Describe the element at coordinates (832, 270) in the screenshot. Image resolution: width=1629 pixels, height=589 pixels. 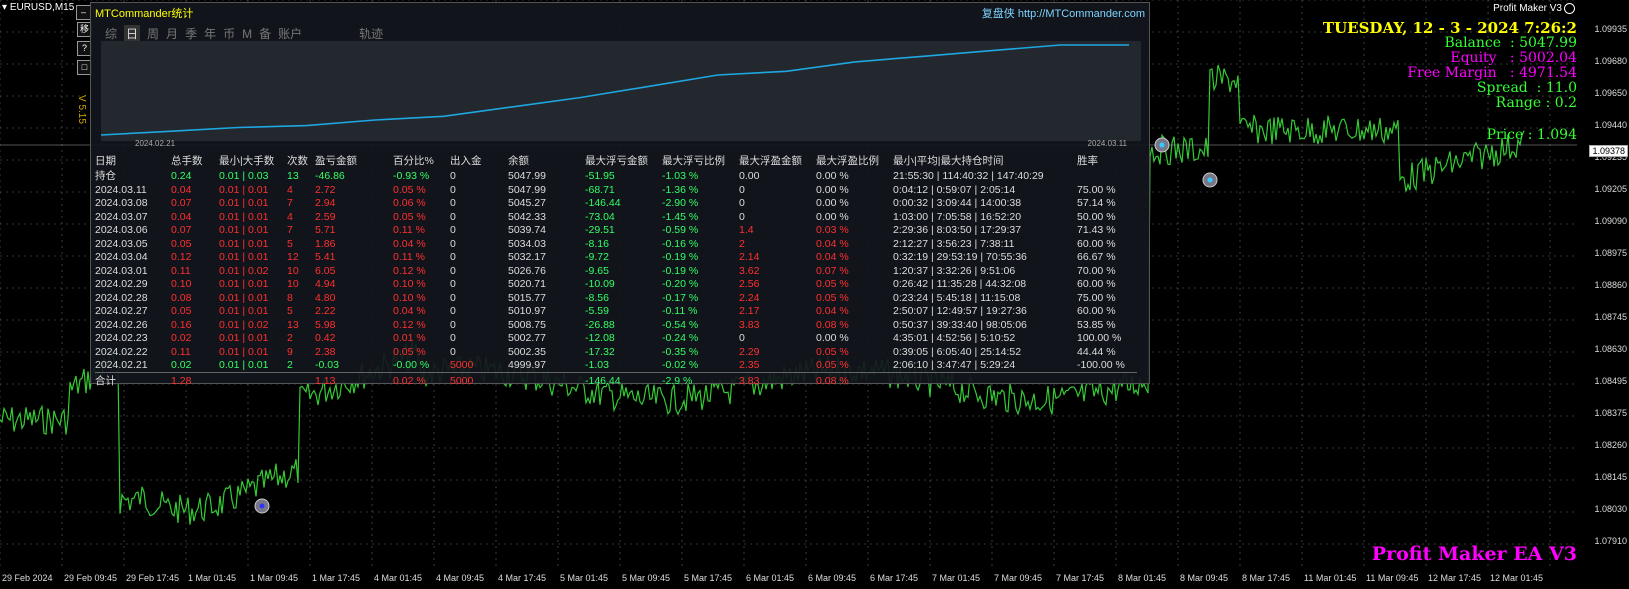
I see `table-cell: 0.07 %` at that location.